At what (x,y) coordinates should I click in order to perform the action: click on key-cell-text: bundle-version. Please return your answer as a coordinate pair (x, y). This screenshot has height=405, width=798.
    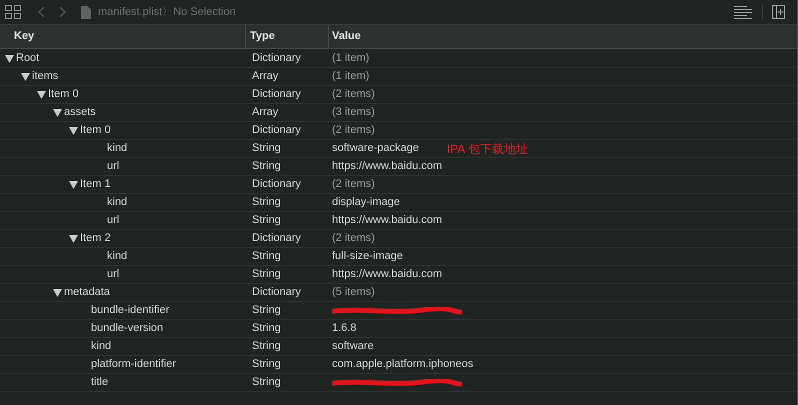
    Looking at the image, I should click on (127, 328).